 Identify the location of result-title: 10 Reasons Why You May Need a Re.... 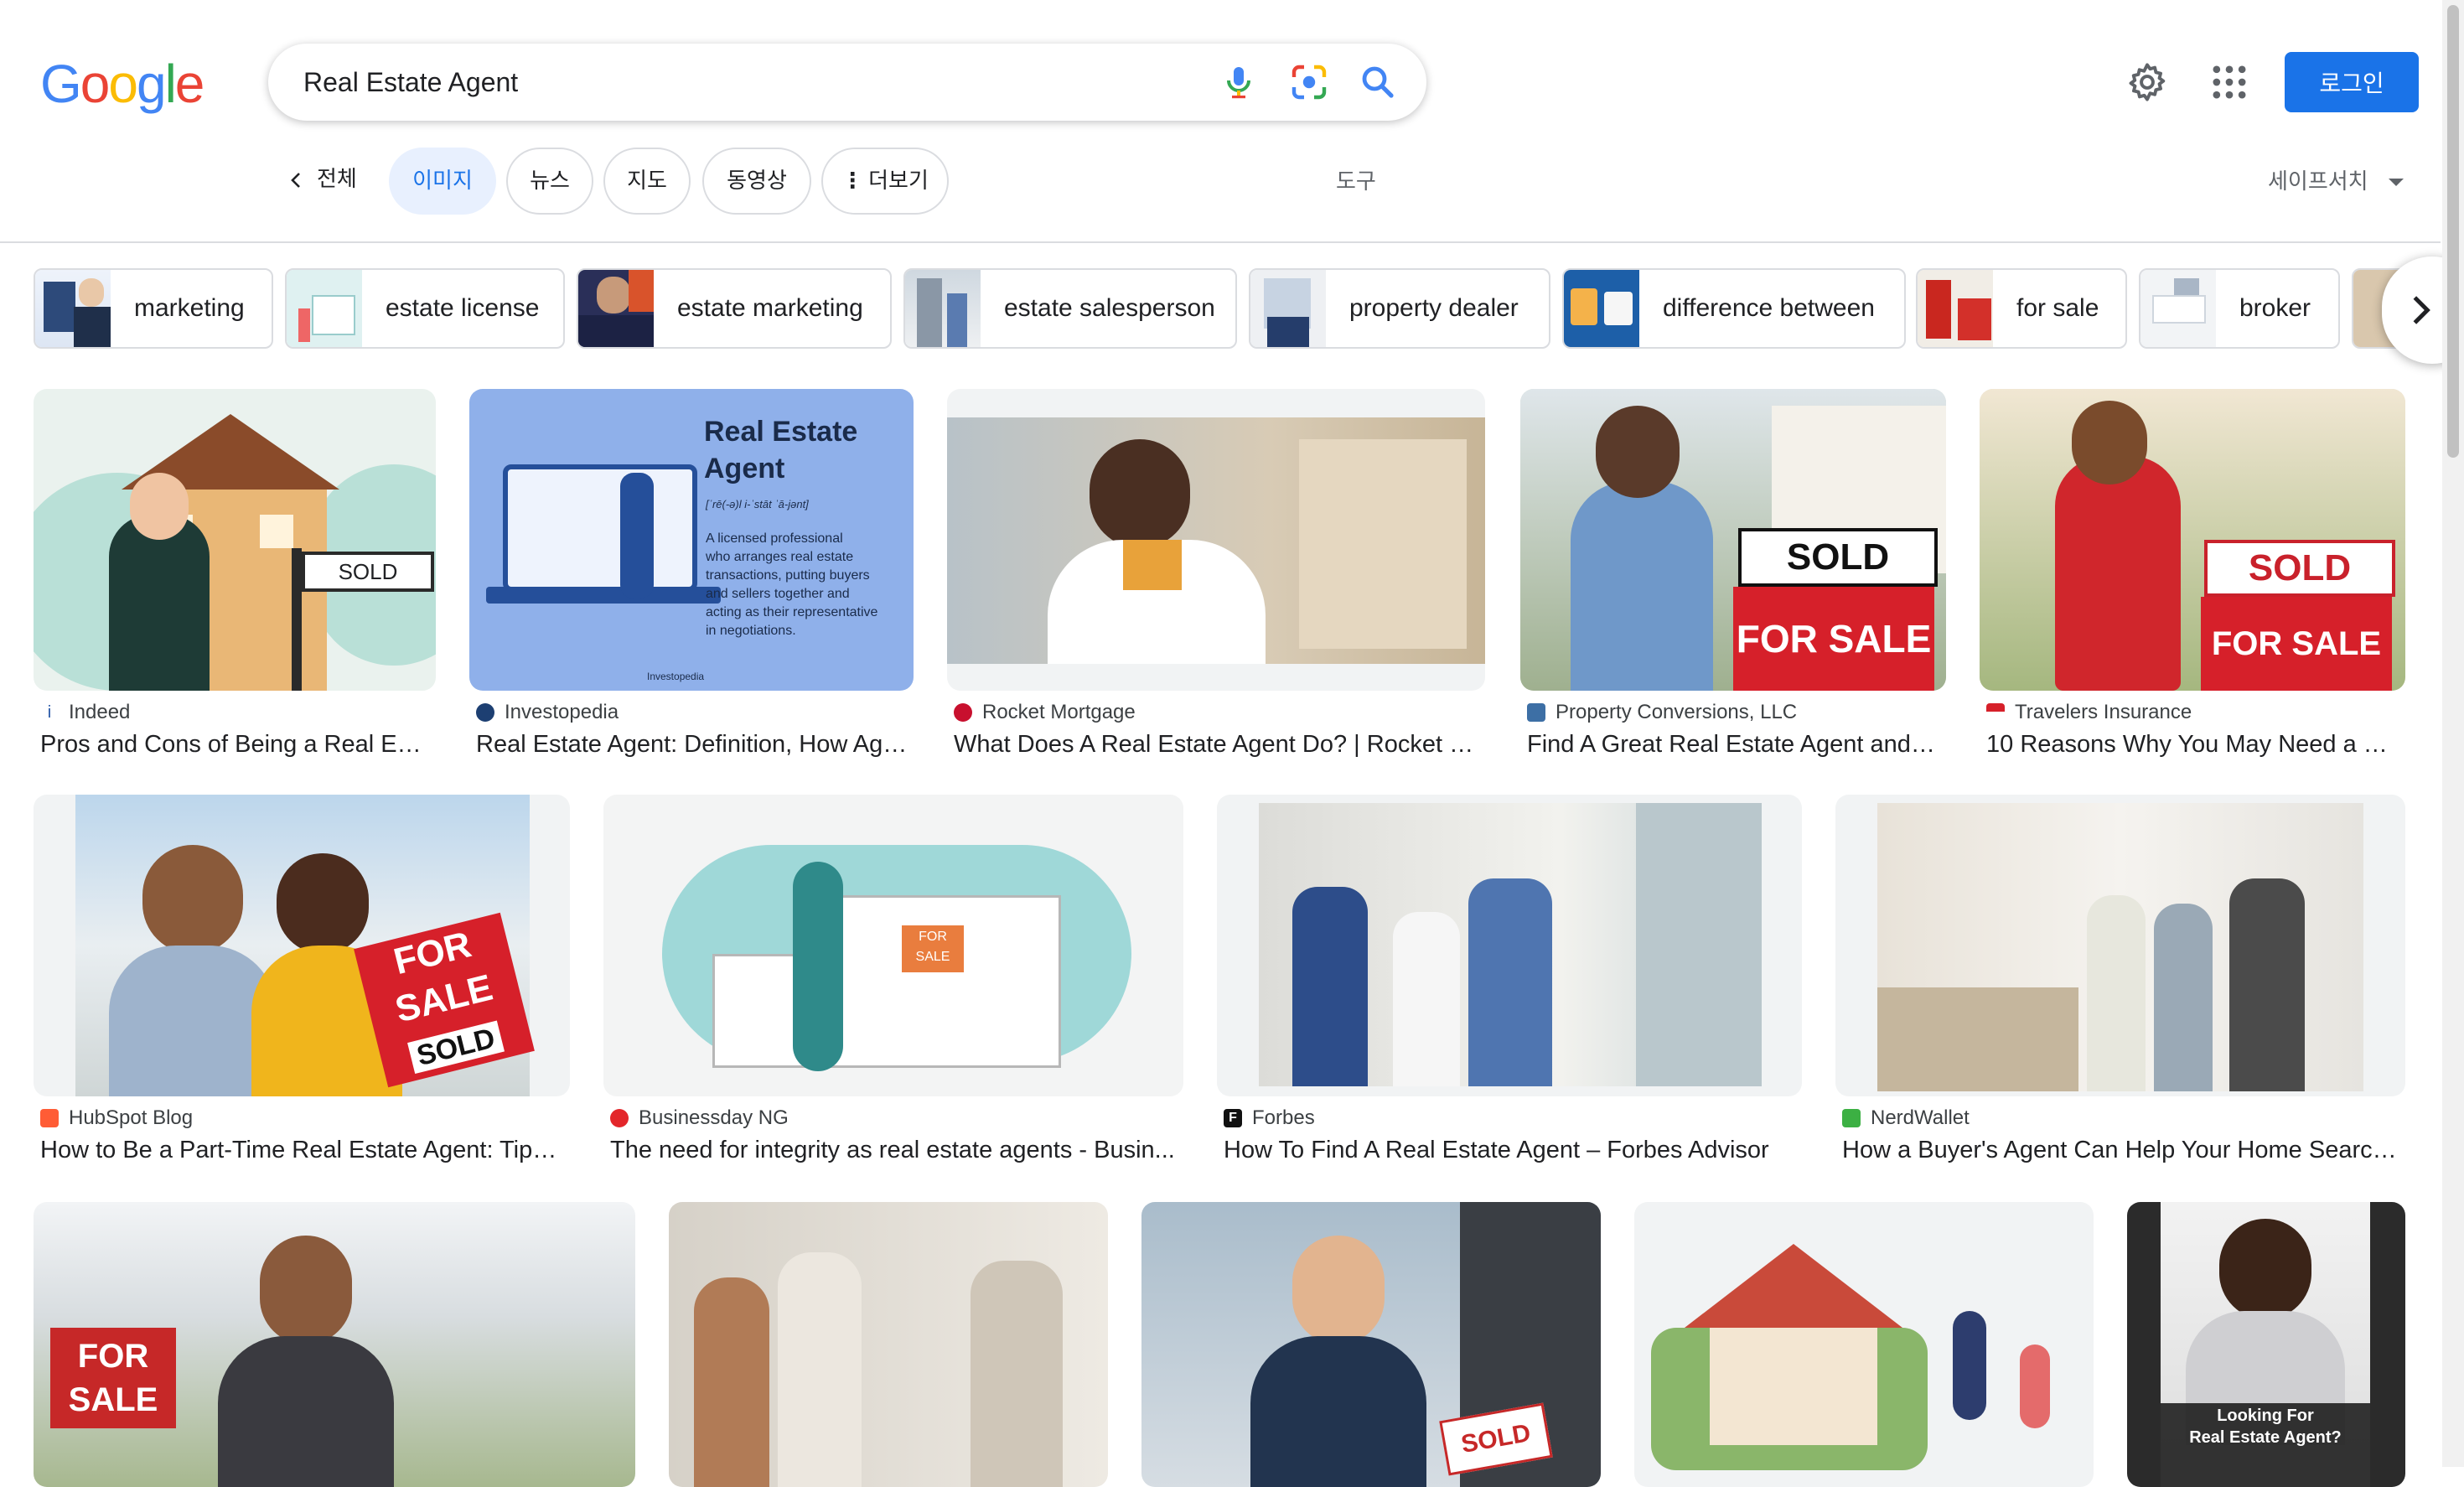
(2193, 745).